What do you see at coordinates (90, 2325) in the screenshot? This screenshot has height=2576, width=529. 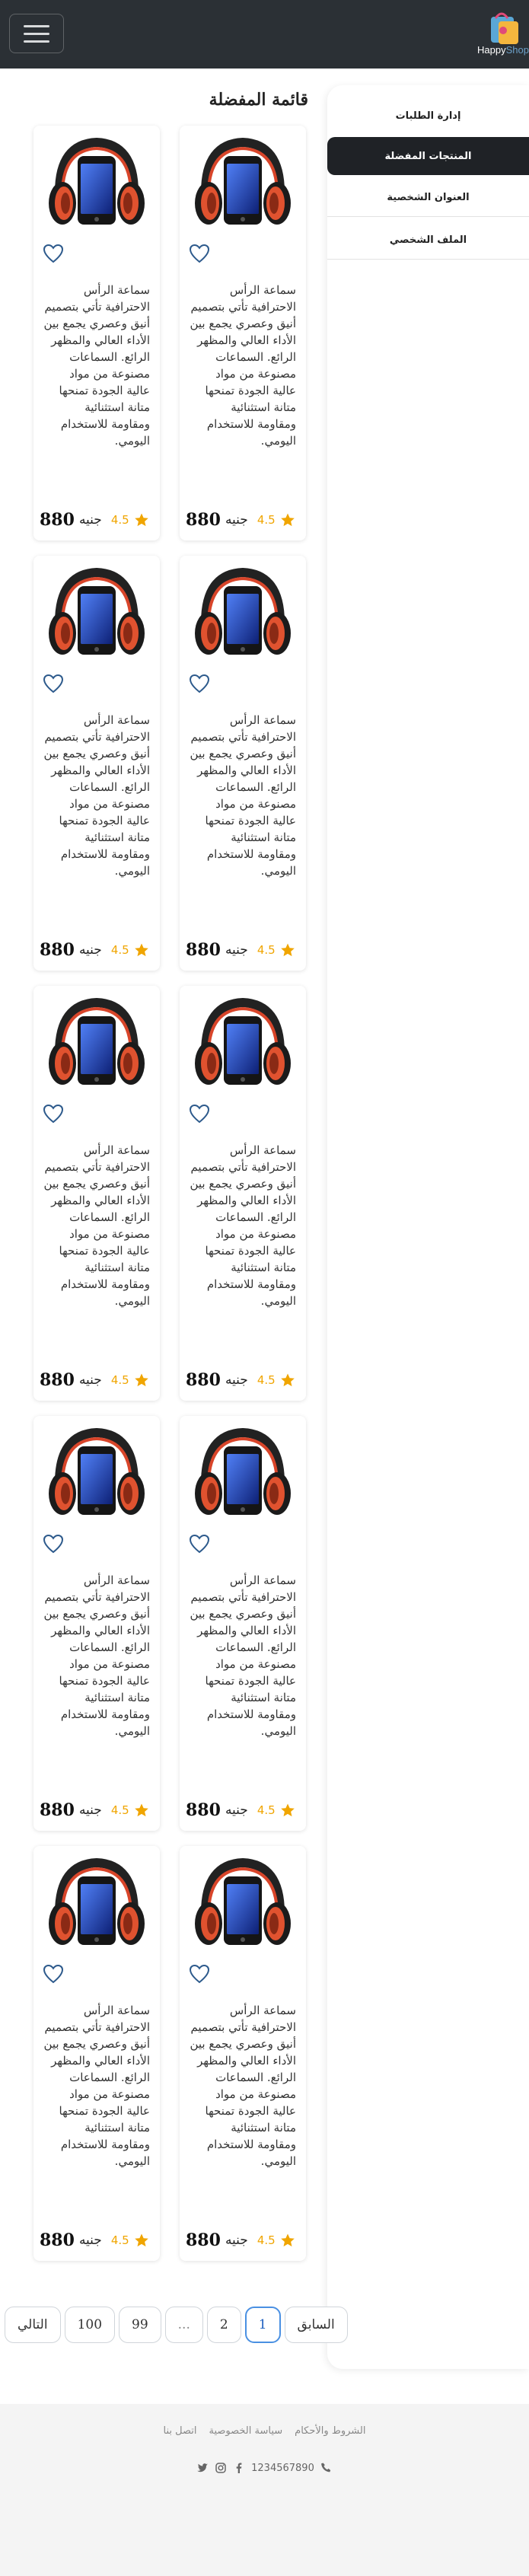 I see `pagination-page: 100` at bounding box center [90, 2325].